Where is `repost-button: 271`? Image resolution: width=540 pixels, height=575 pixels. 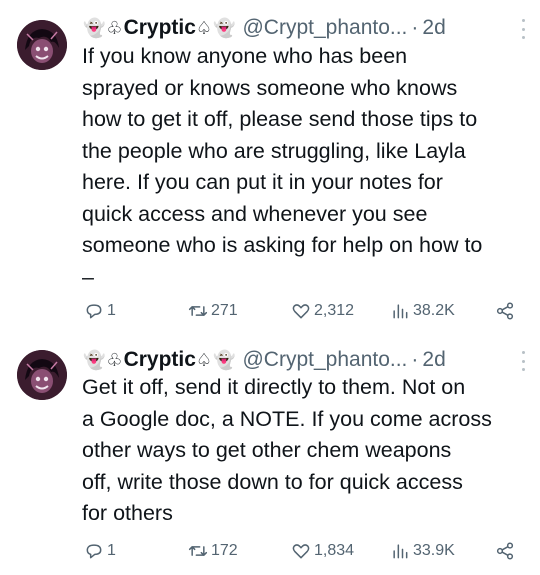
repost-button: 271 is located at coordinates (213, 311).